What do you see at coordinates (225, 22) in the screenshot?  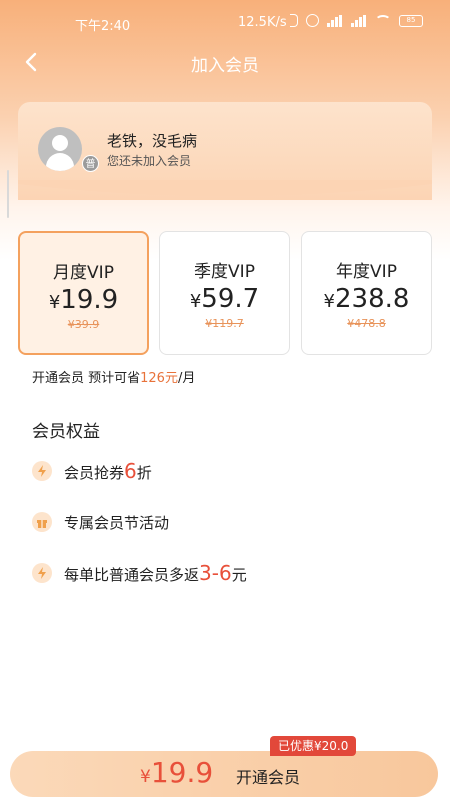 I see `status-bar: 下午2:40 12.5K/s 85` at bounding box center [225, 22].